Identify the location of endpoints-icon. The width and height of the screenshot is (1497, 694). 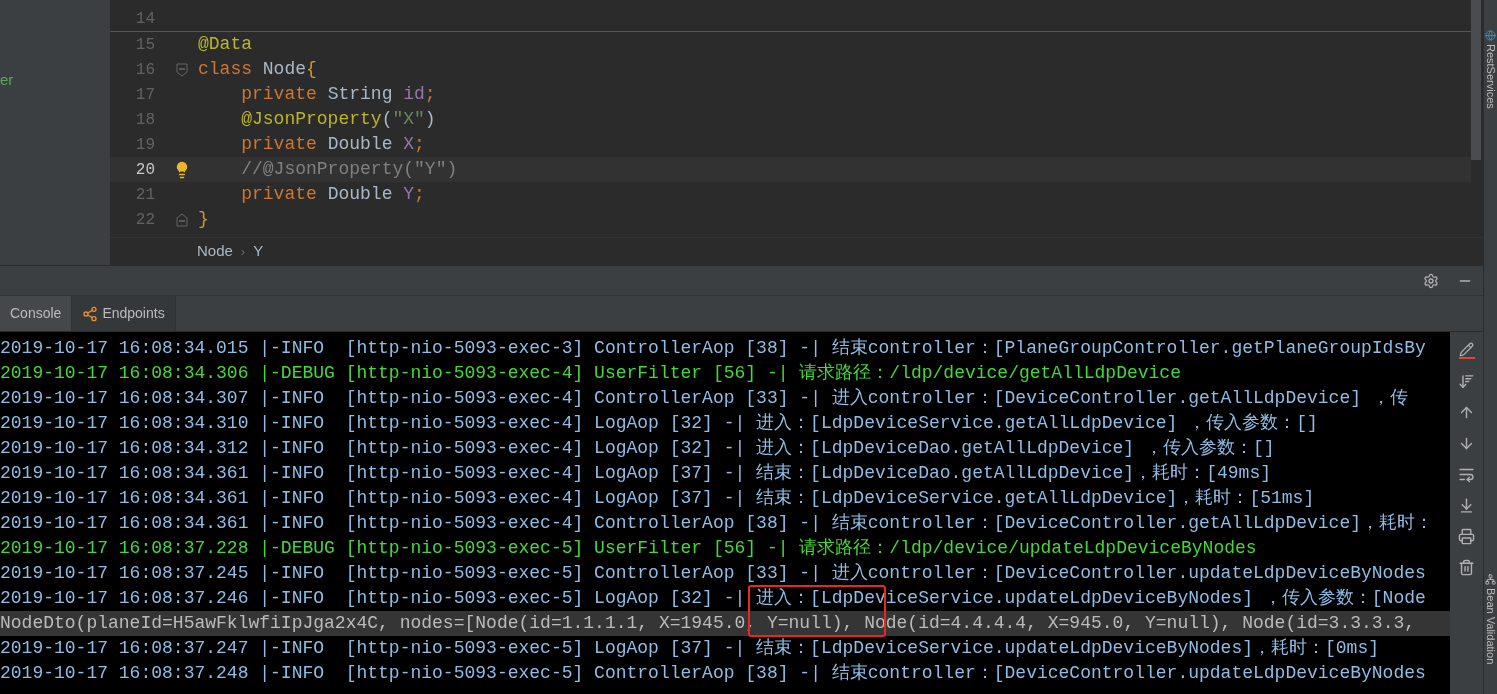
(90, 313).